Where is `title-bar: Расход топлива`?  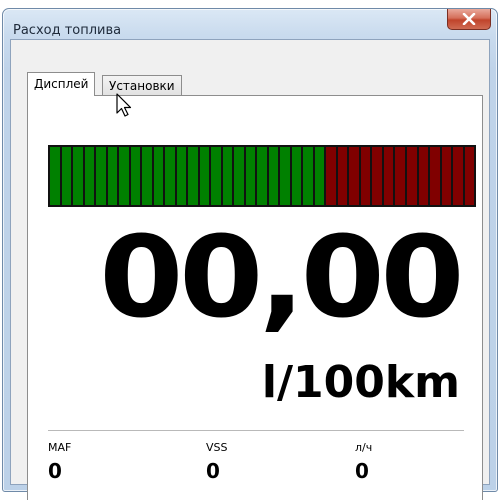
title-bar: Расход топлива is located at coordinates (250, 24).